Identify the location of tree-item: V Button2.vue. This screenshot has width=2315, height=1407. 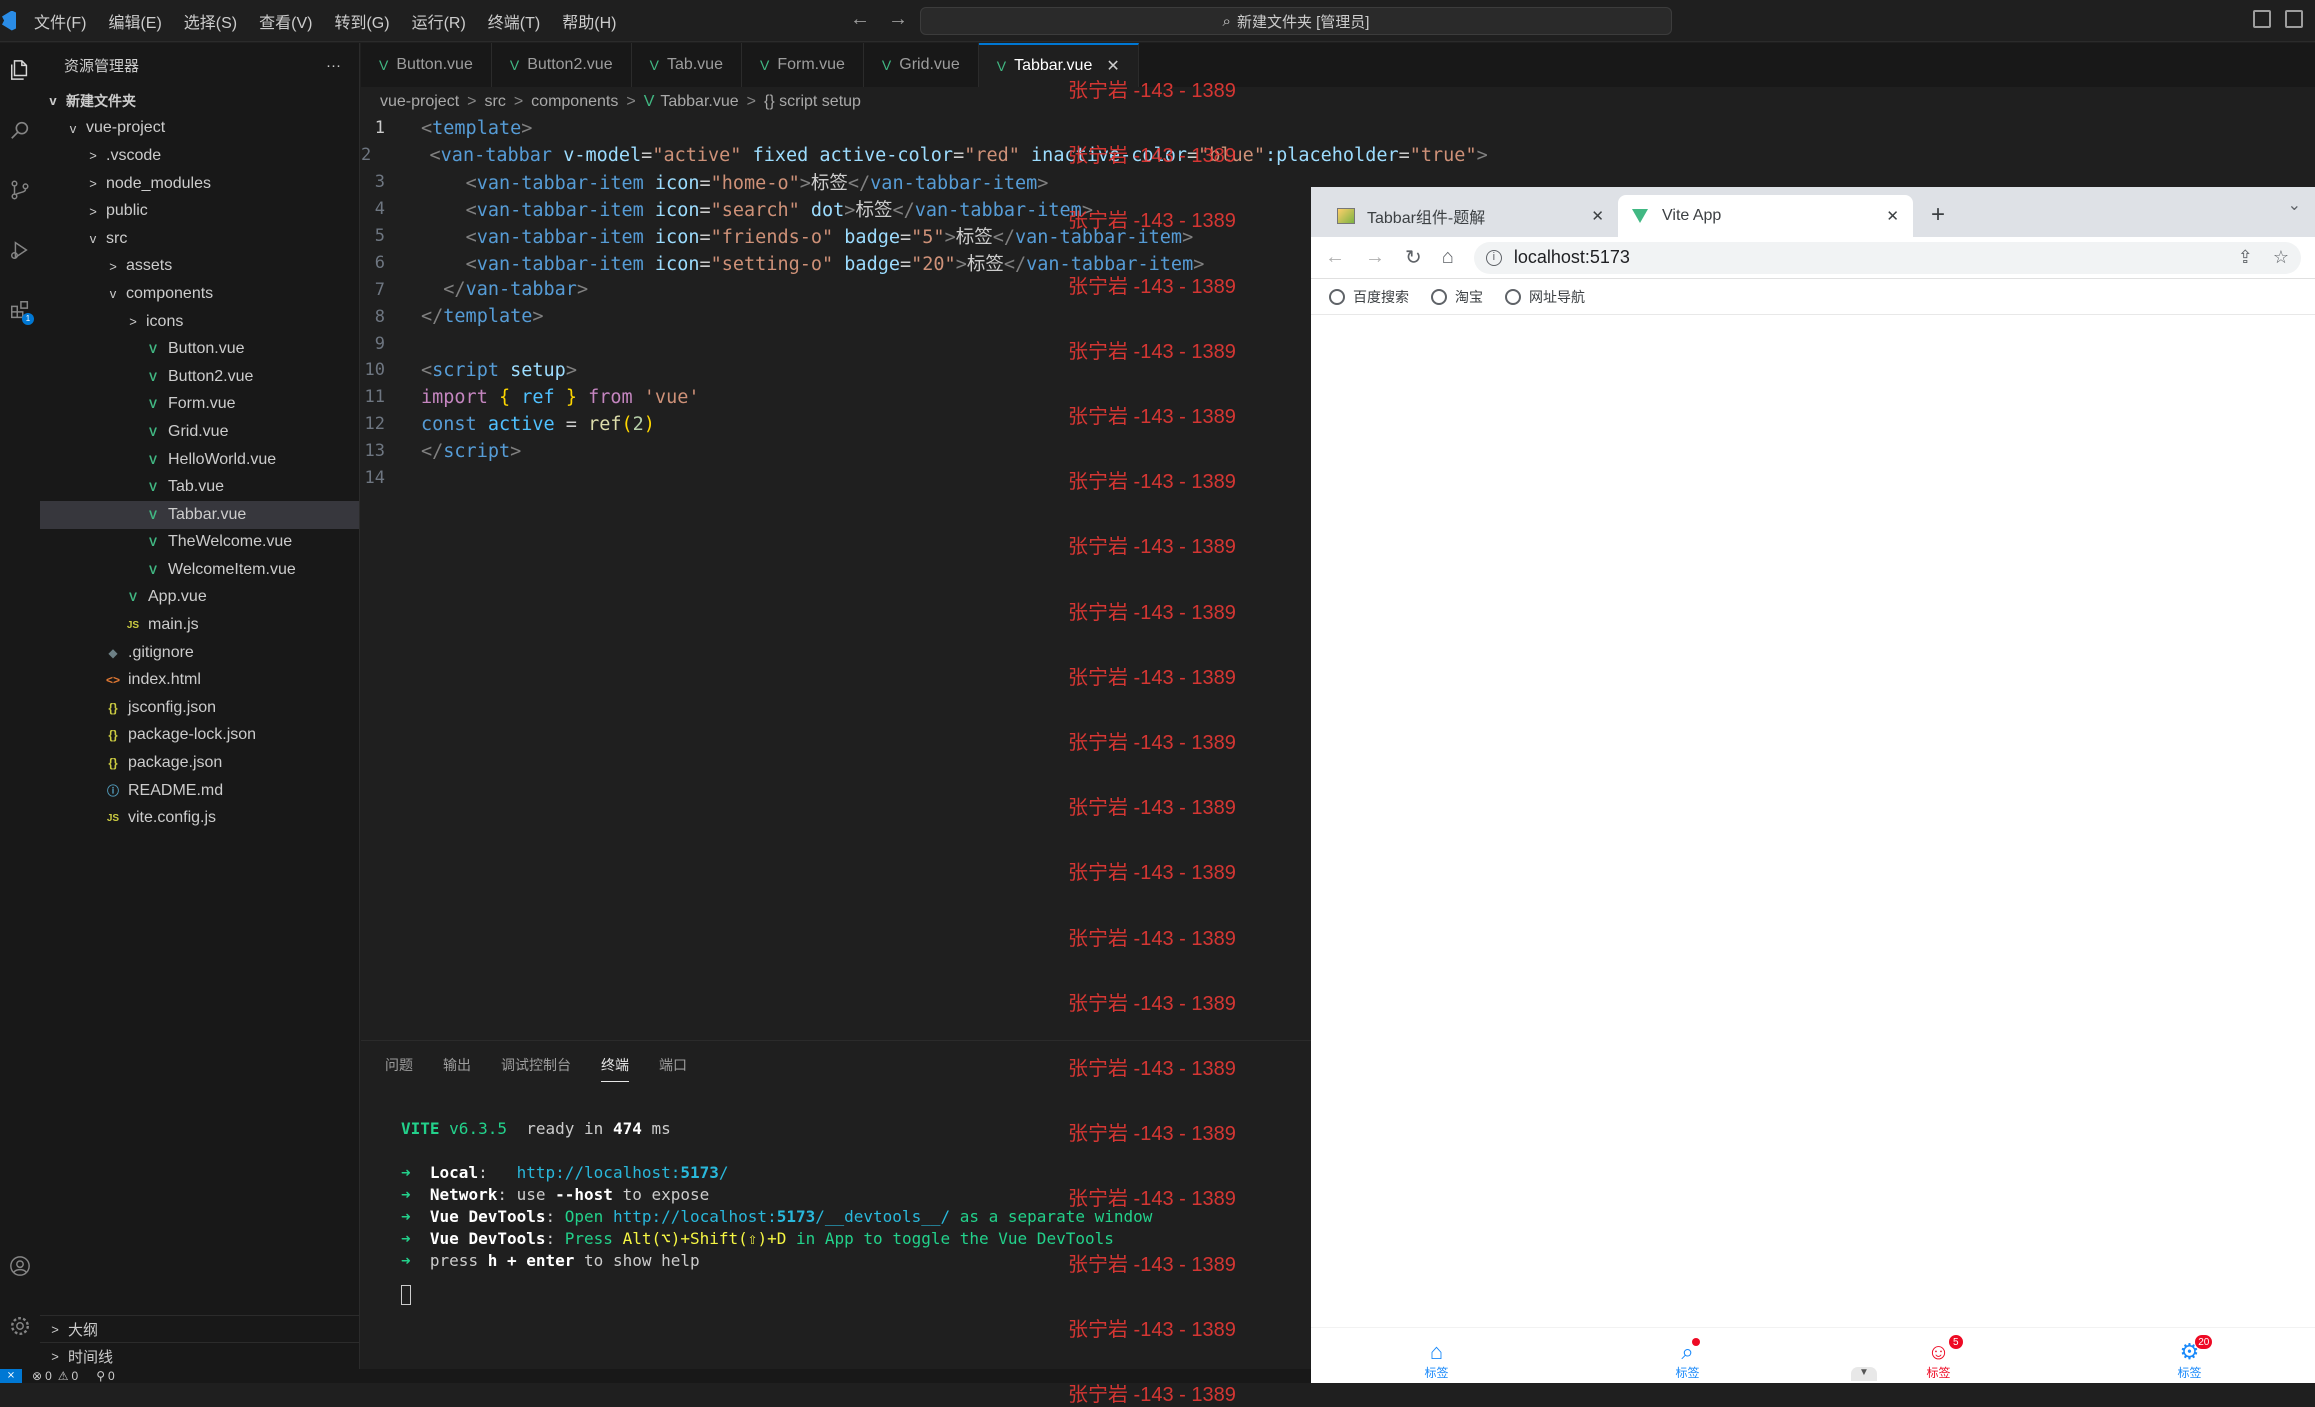
(199, 377).